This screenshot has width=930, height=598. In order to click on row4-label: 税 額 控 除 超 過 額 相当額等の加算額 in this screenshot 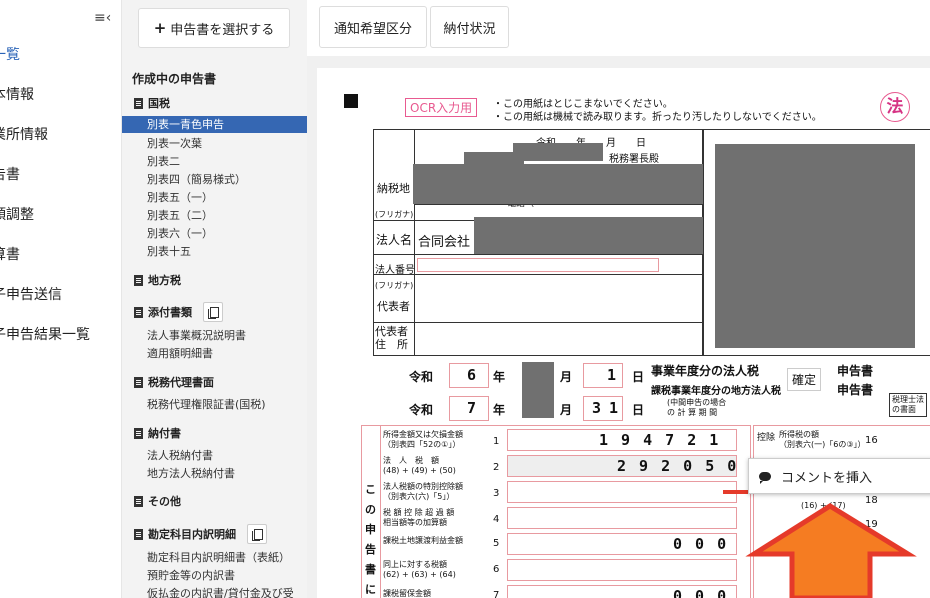, I will do `click(419, 517)`.